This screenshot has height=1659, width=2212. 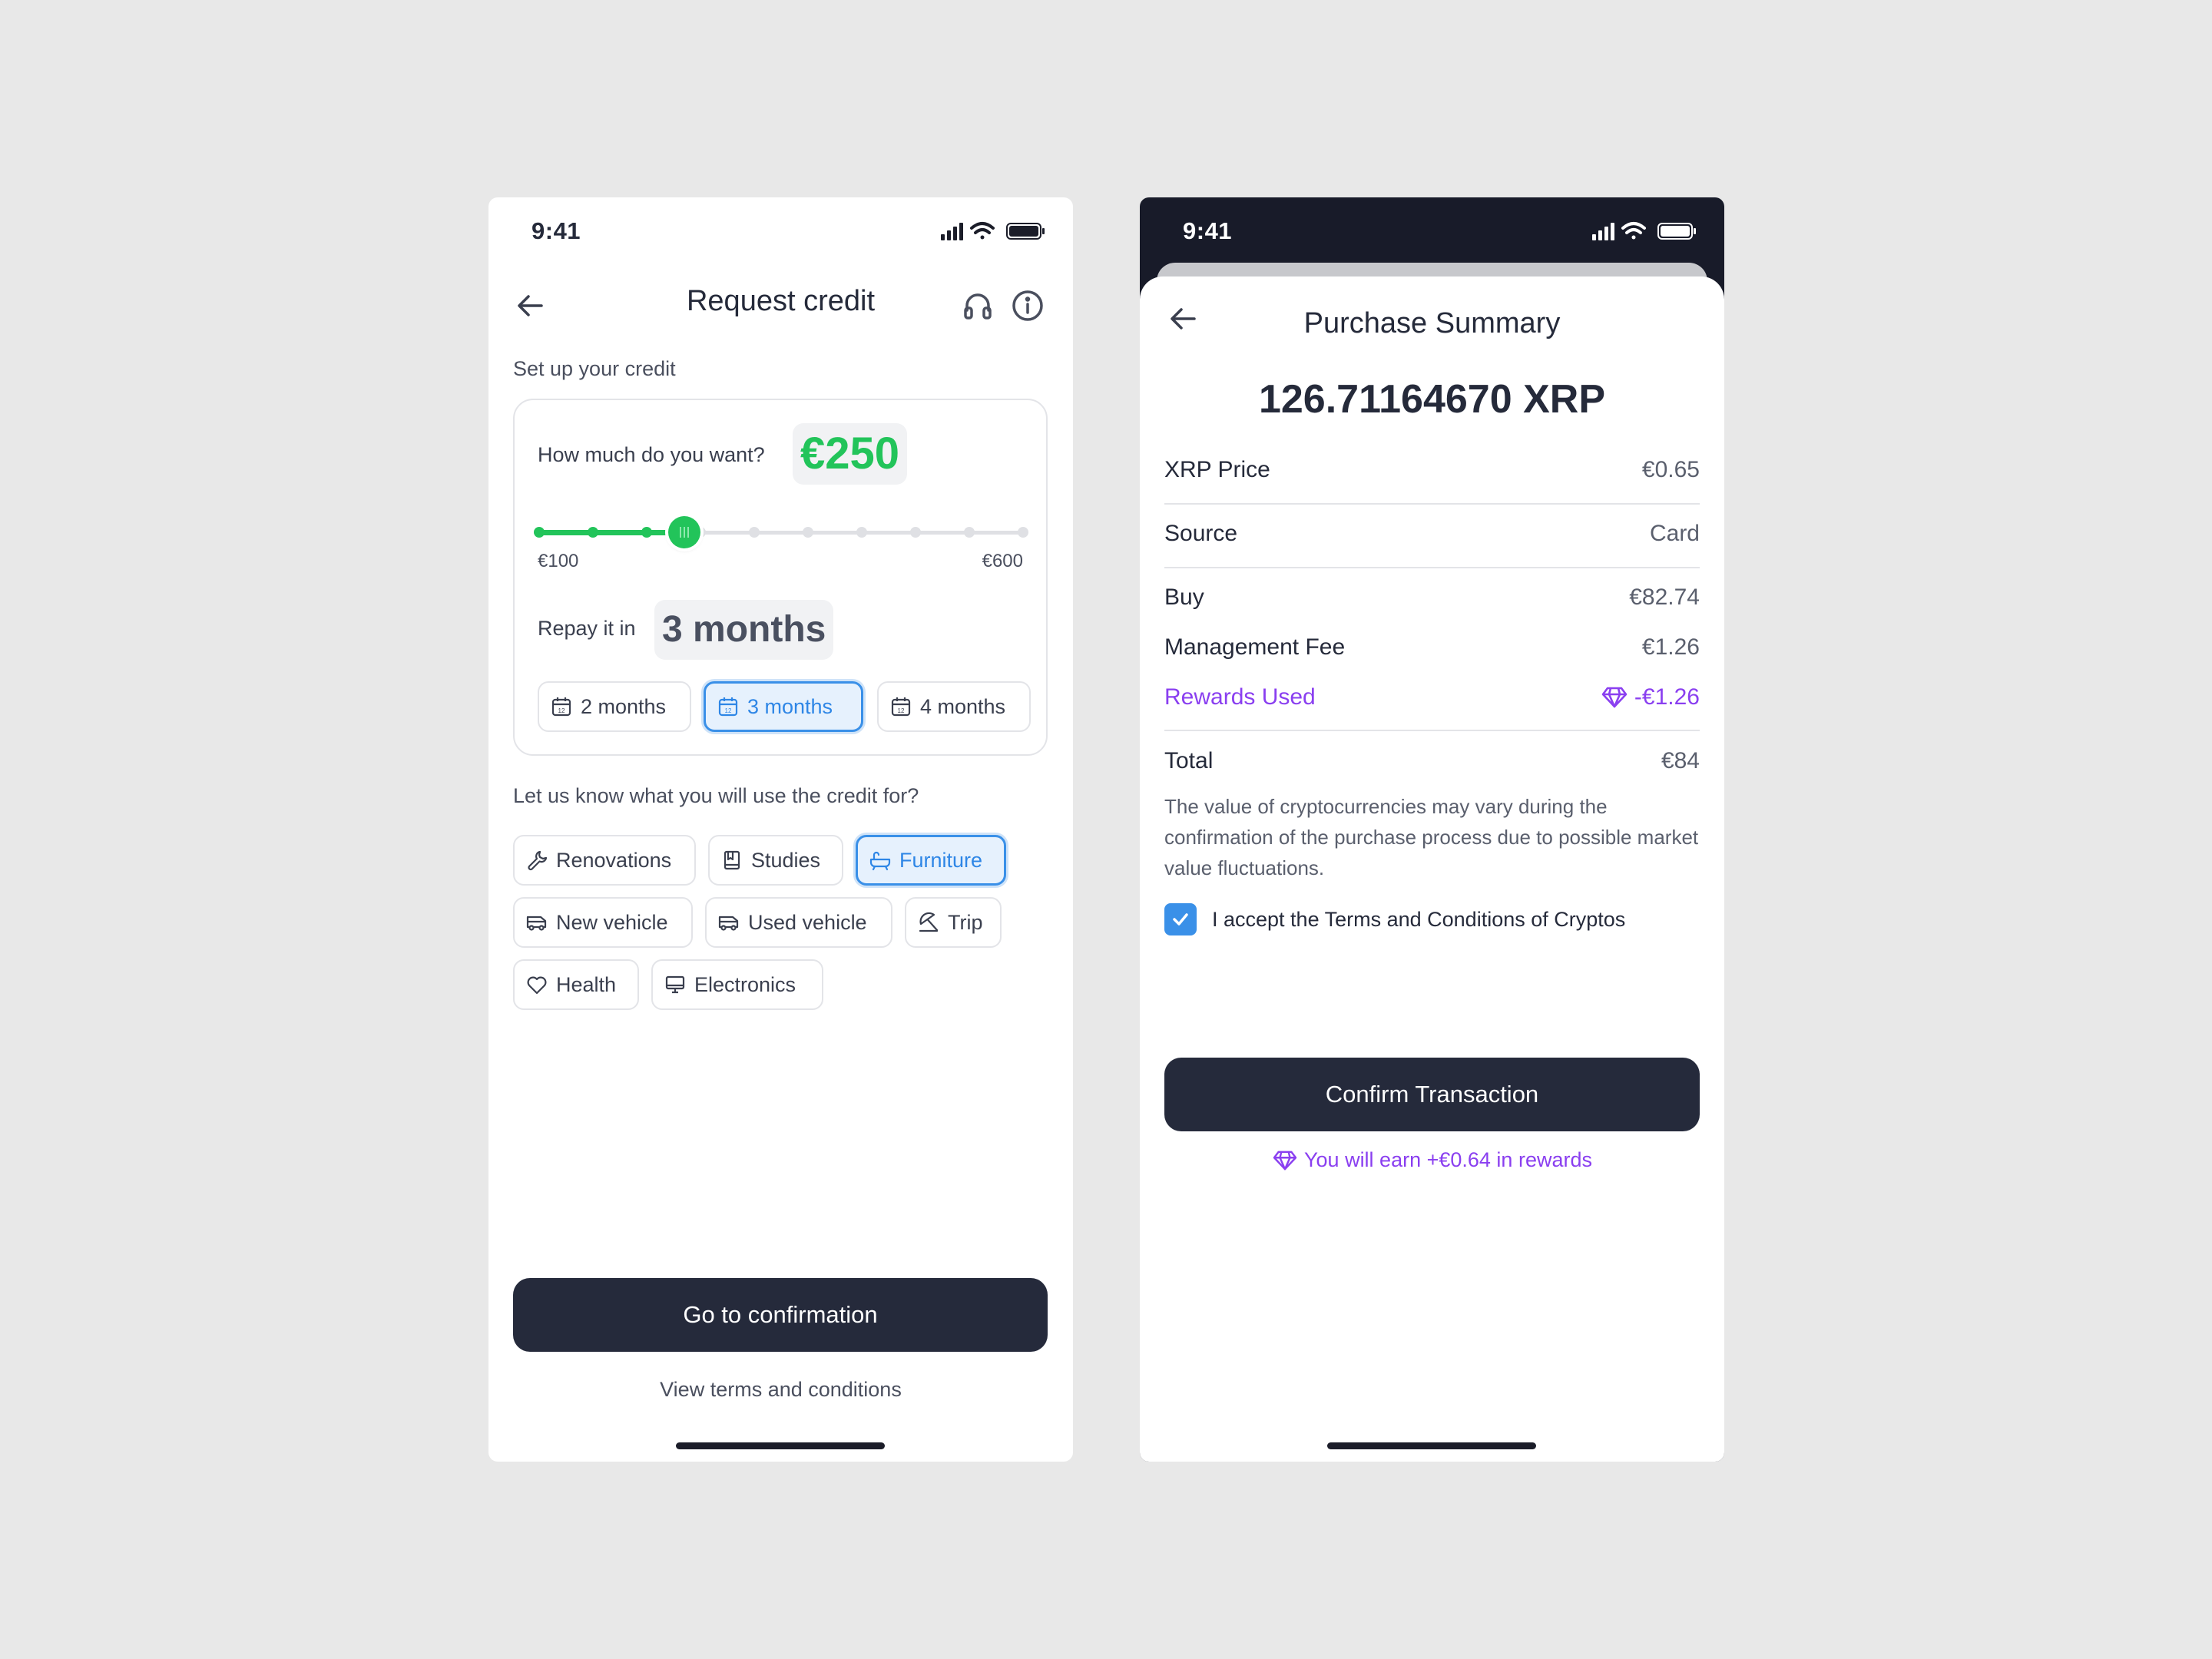 I want to click on amount-value: €250, so click(x=851, y=454).